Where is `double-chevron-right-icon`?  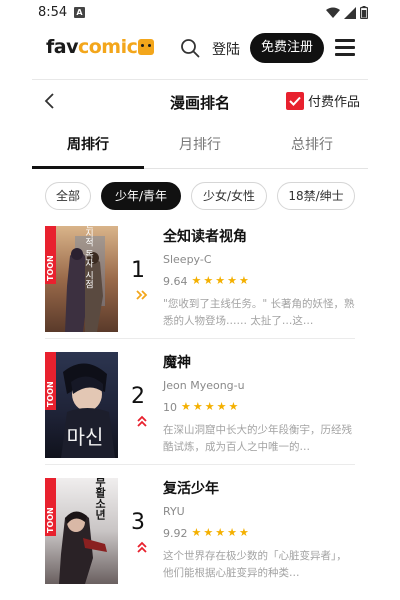
double-chevron-right-icon is located at coordinates (142, 295).